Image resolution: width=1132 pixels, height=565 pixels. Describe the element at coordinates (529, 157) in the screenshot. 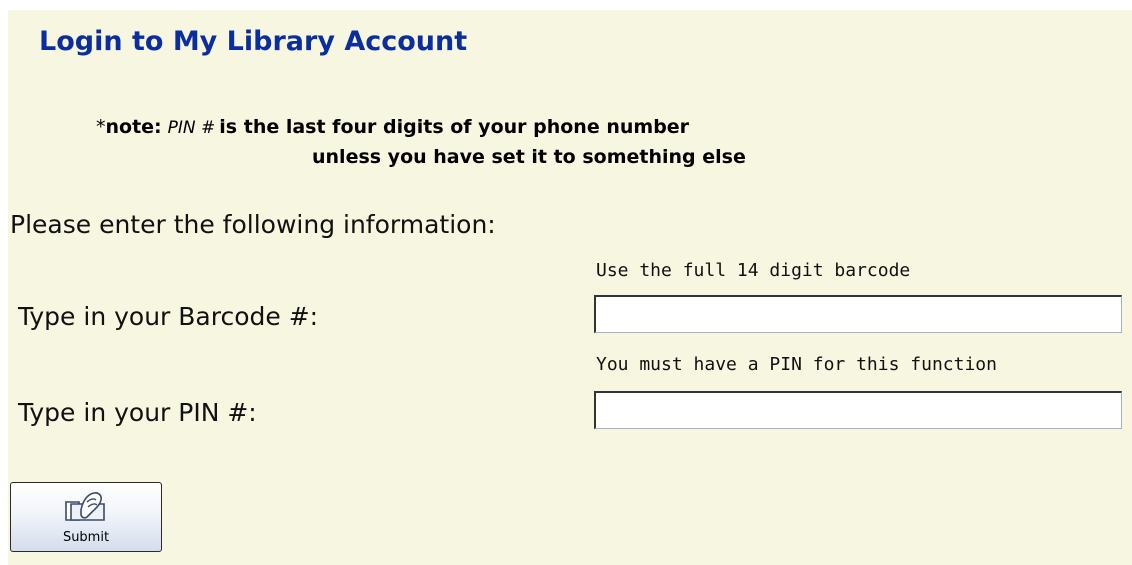

I see `pin-note-line-2: unless you have set it to something else` at that location.